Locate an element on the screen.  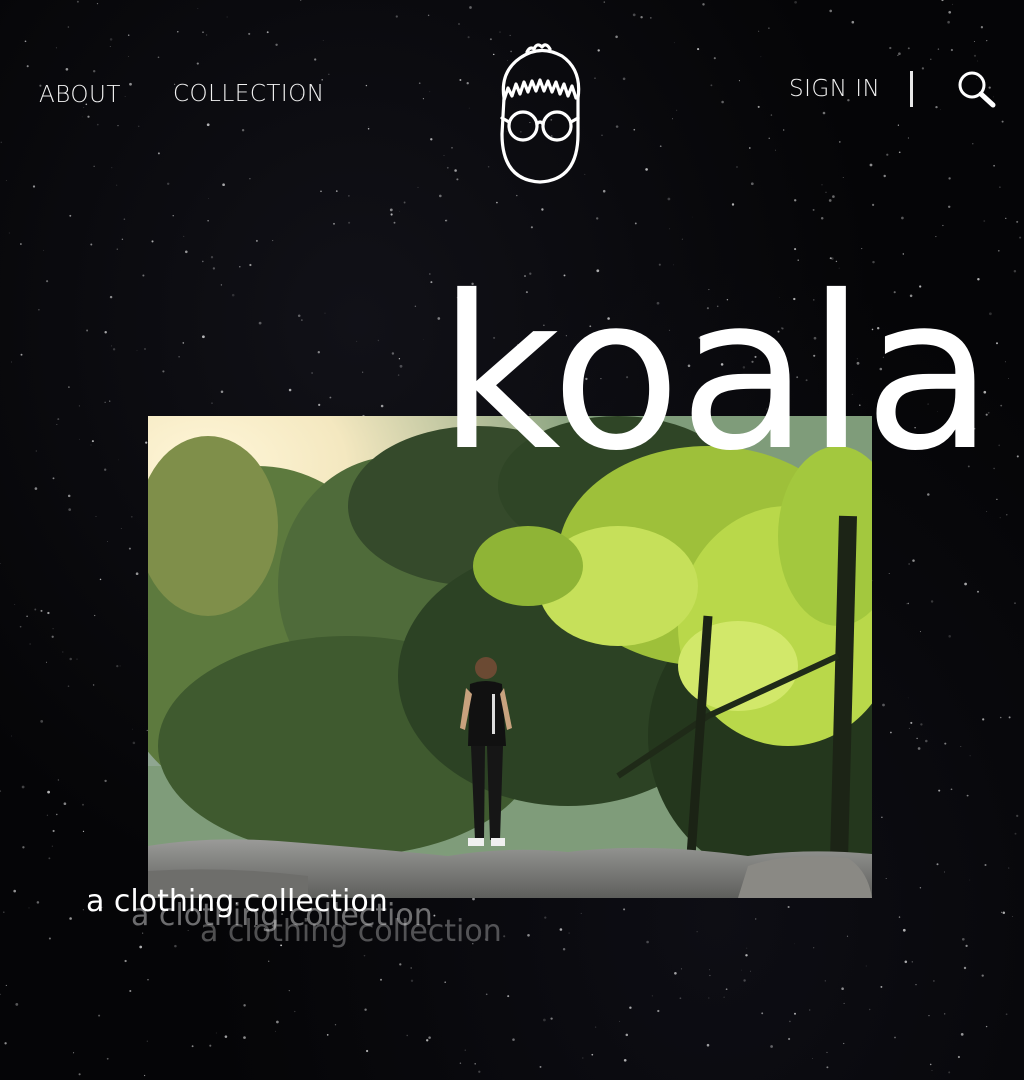
nav-divider is located at coordinates (911, 89).